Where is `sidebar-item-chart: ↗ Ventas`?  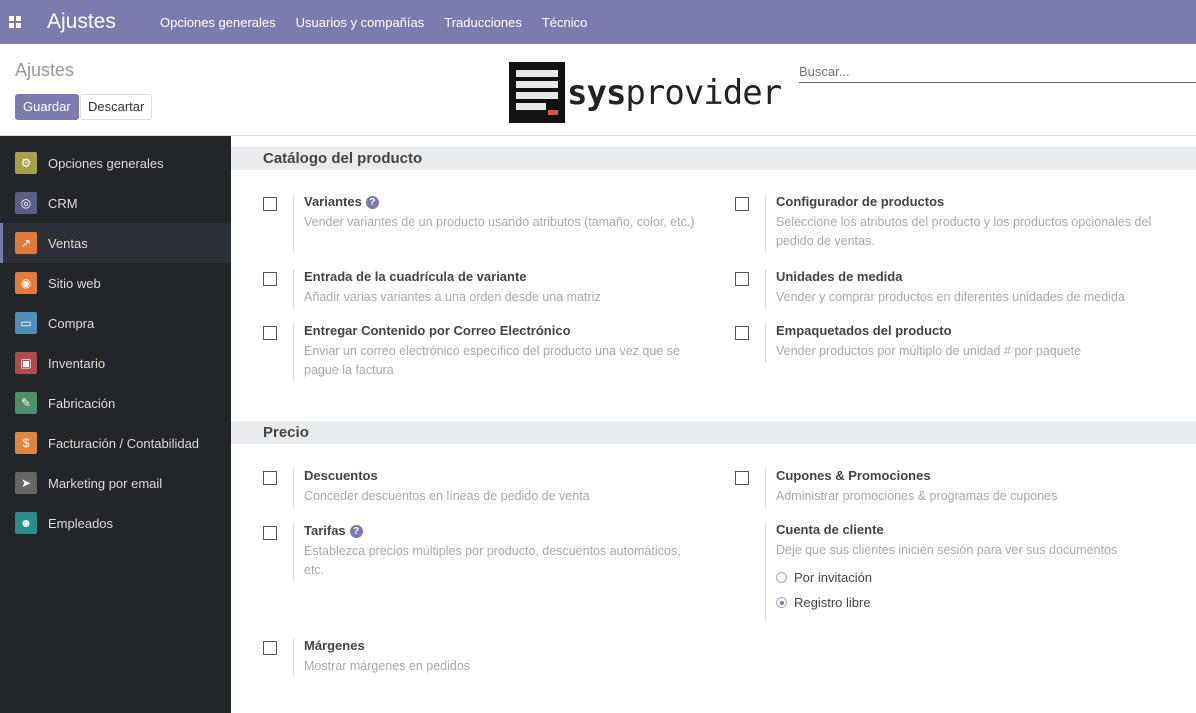
sidebar-item-chart: ↗ Ventas is located at coordinates (115, 243).